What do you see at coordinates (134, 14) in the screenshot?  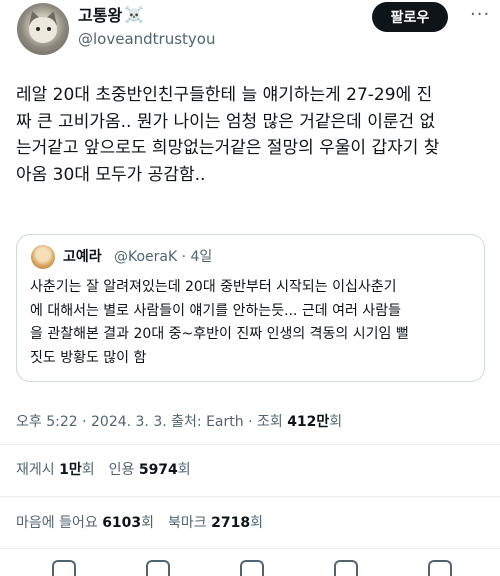 I see `skull-badge-icon: ☠️` at bounding box center [134, 14].